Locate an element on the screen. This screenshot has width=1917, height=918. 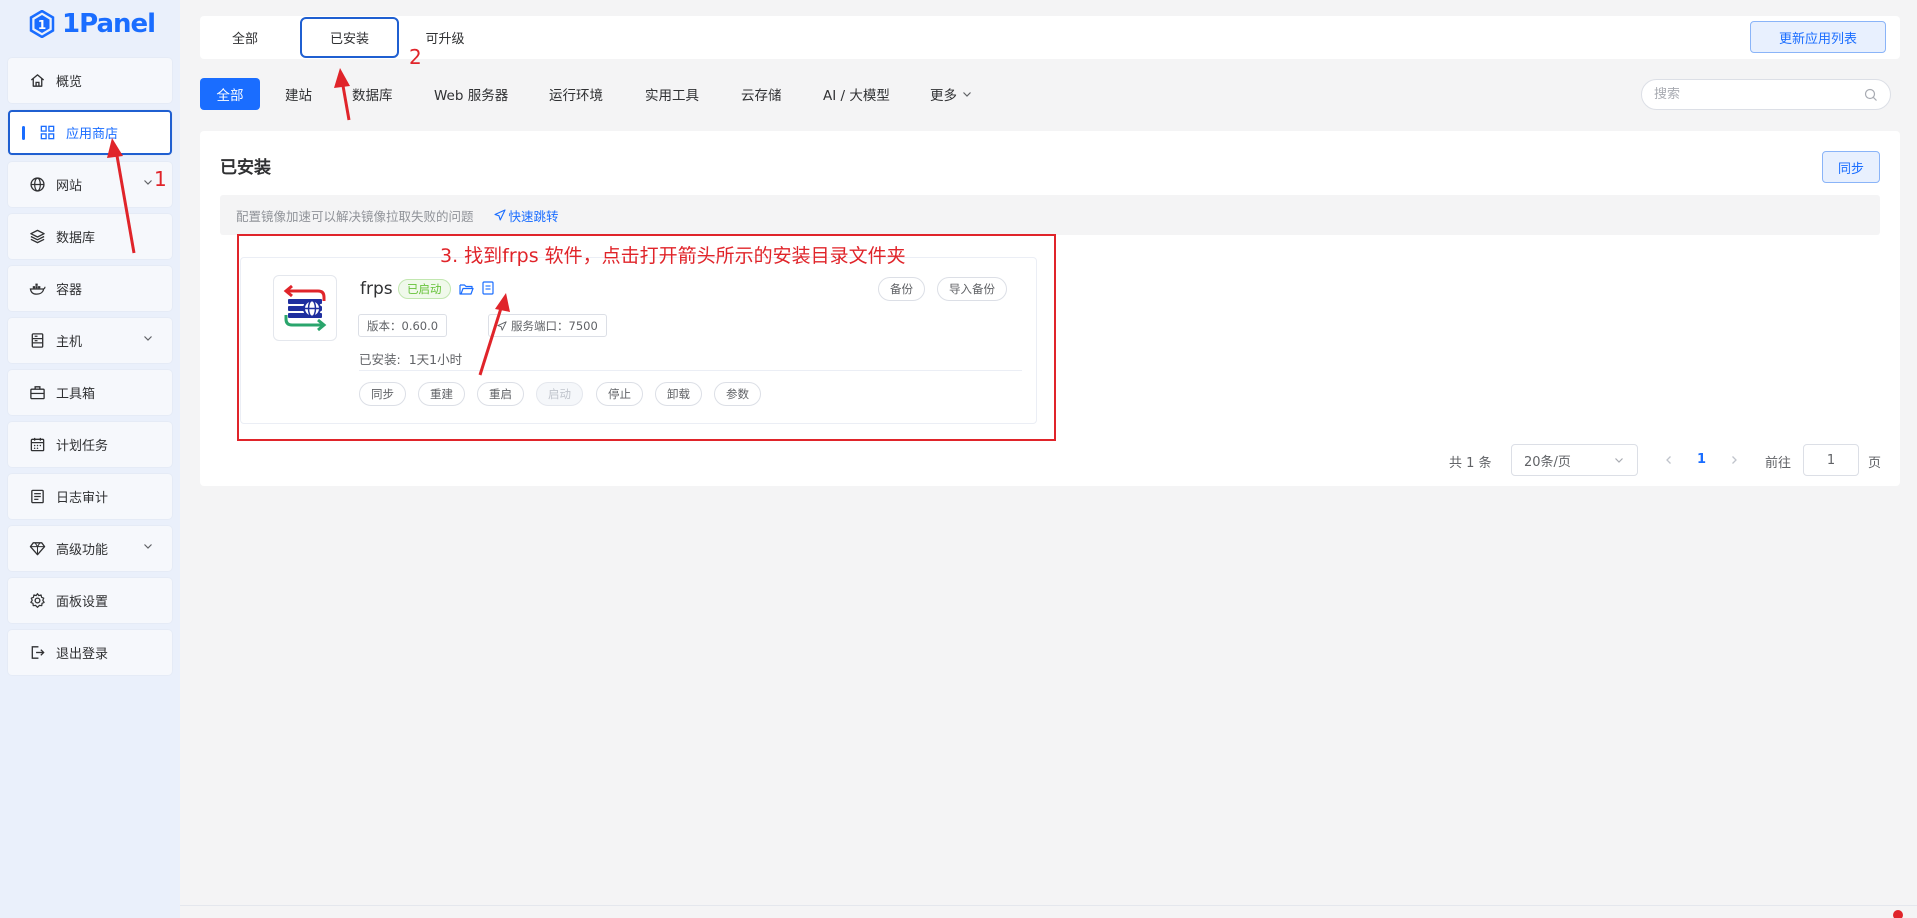
category-label: Web 服务器 is located at coordinates (471, 96).